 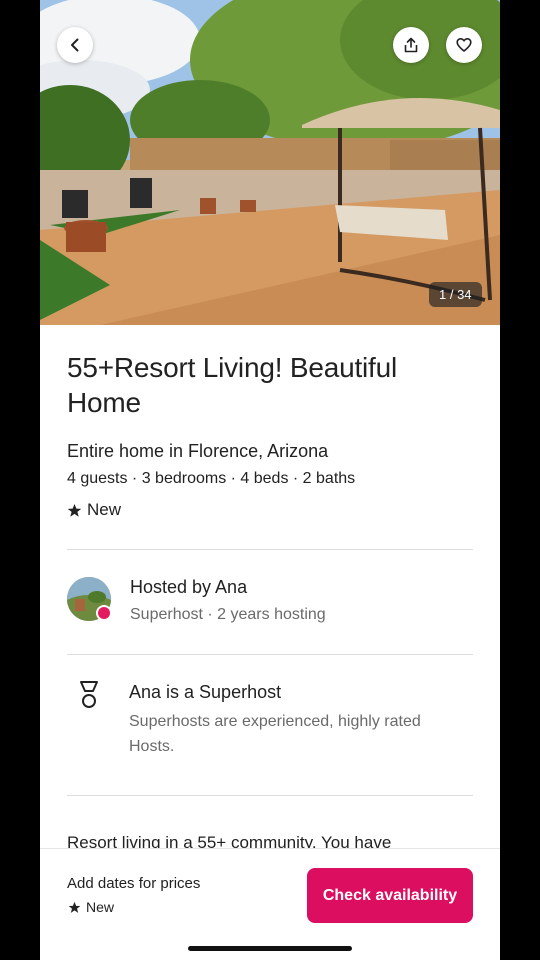 I want to click on save-to-wishlist-button, so click(x=464, y=45).